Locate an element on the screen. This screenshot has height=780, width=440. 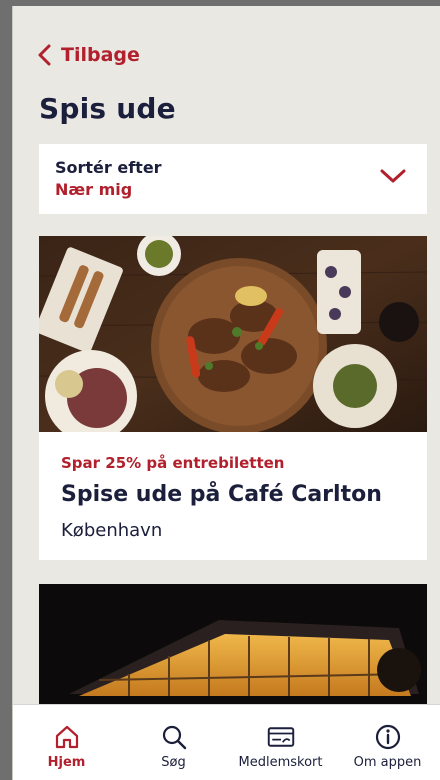
page-title: Spis ude is located at coordinates (107, 108).